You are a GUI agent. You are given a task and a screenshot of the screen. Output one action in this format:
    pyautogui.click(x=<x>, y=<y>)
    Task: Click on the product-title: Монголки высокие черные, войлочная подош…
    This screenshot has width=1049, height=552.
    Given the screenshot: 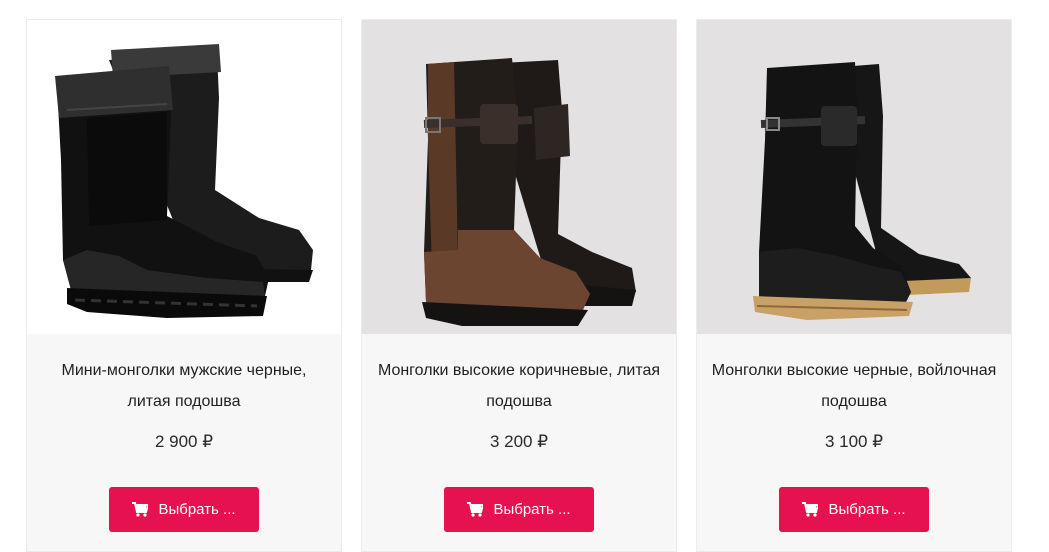 What is the action you would take?
    pyautogui.click(x=854, y=386)
    